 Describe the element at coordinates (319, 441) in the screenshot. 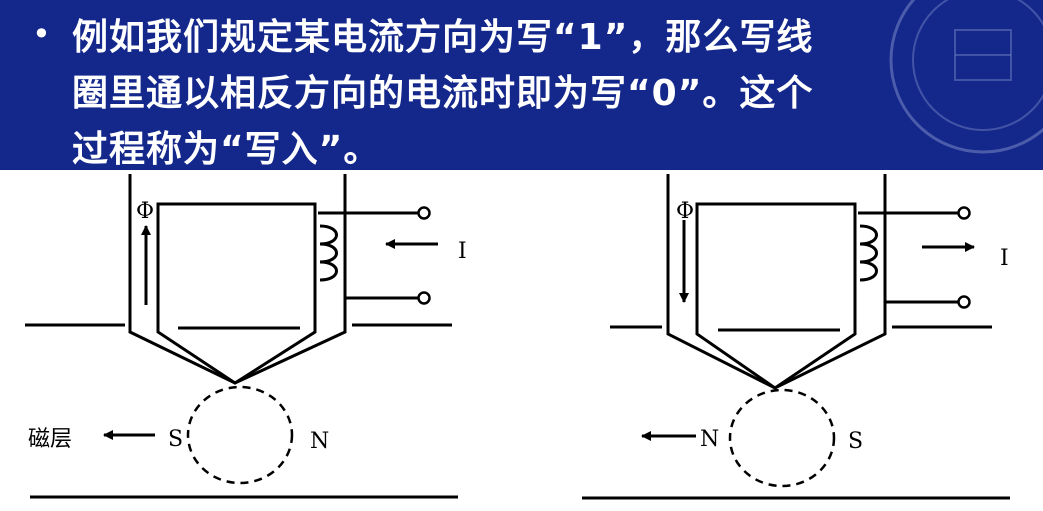

I see `left-pole-right-label: N` at that location.